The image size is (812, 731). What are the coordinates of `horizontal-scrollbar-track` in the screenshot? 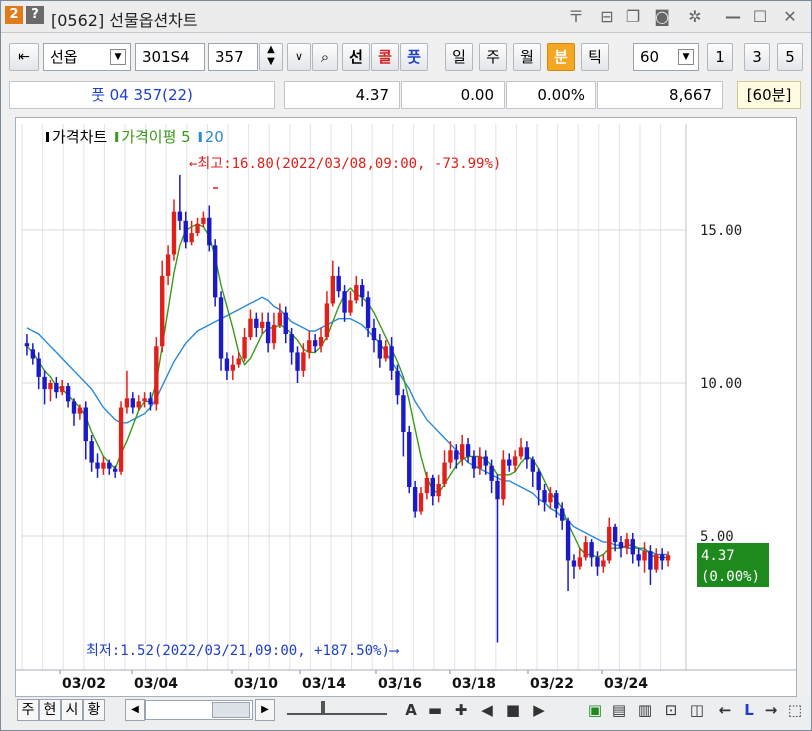 It's located at (199, 710).